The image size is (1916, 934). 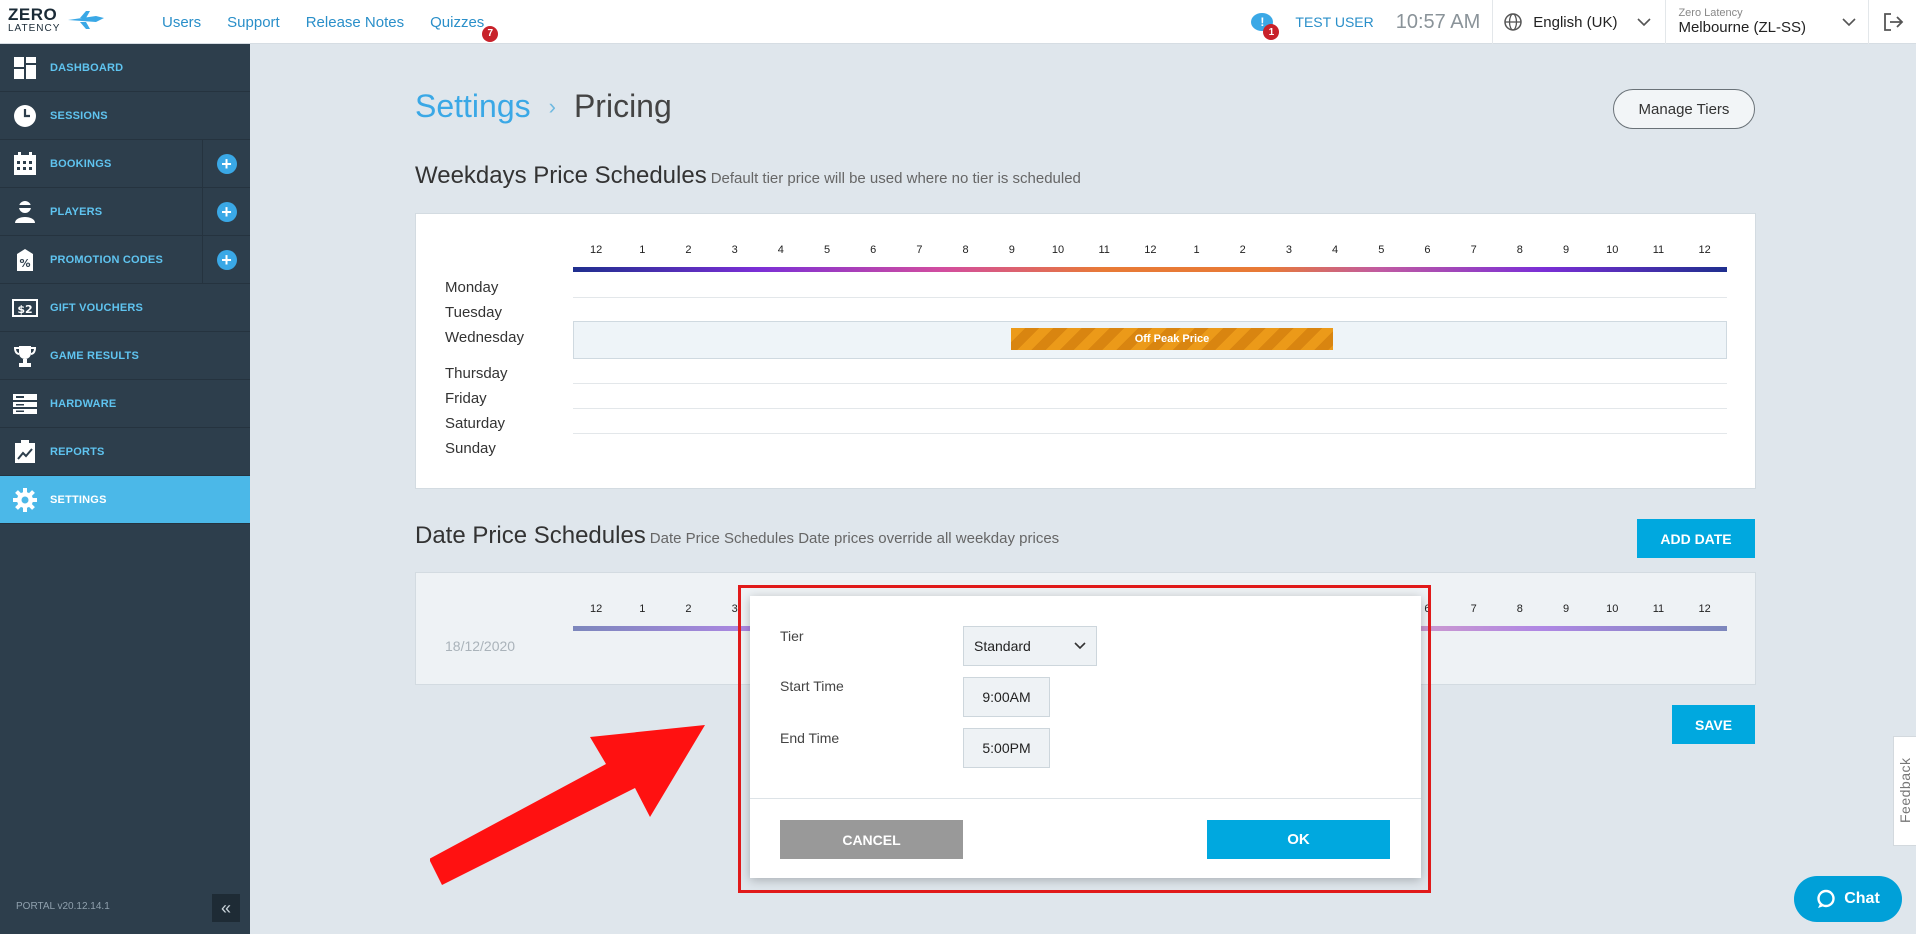 I want to click on feedback-tab: Feedback, so click(x=1904, y=791).